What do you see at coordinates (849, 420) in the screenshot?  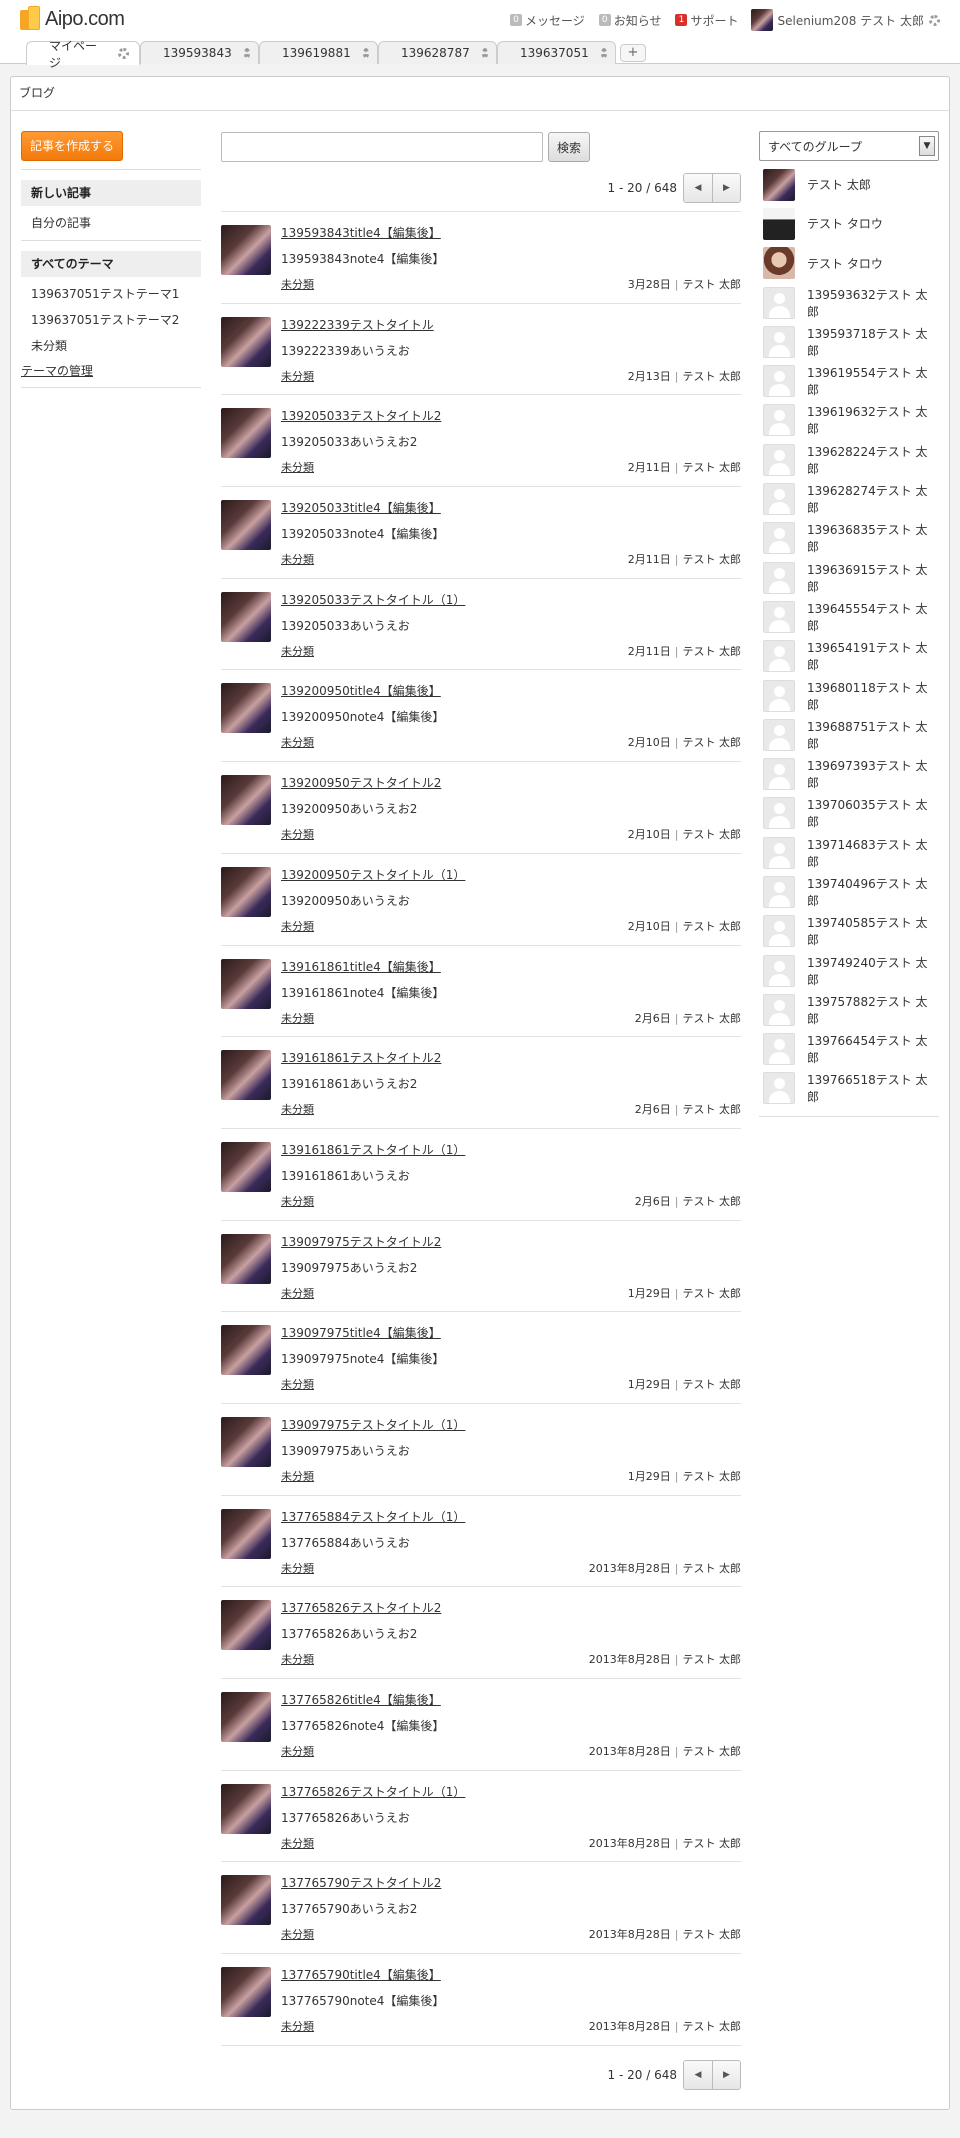 I see `member-item: 139619632テスト 太郎` at bounding box center [849, 420].